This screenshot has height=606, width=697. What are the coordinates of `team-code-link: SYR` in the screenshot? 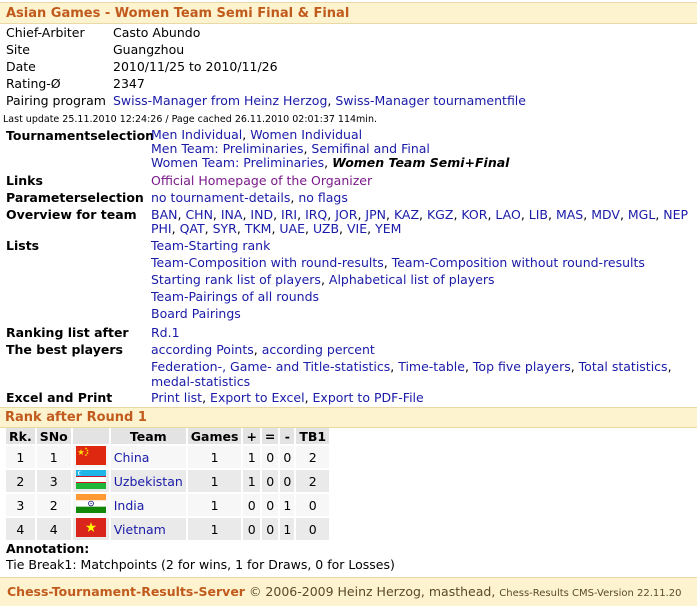 It's located at (225, 228).